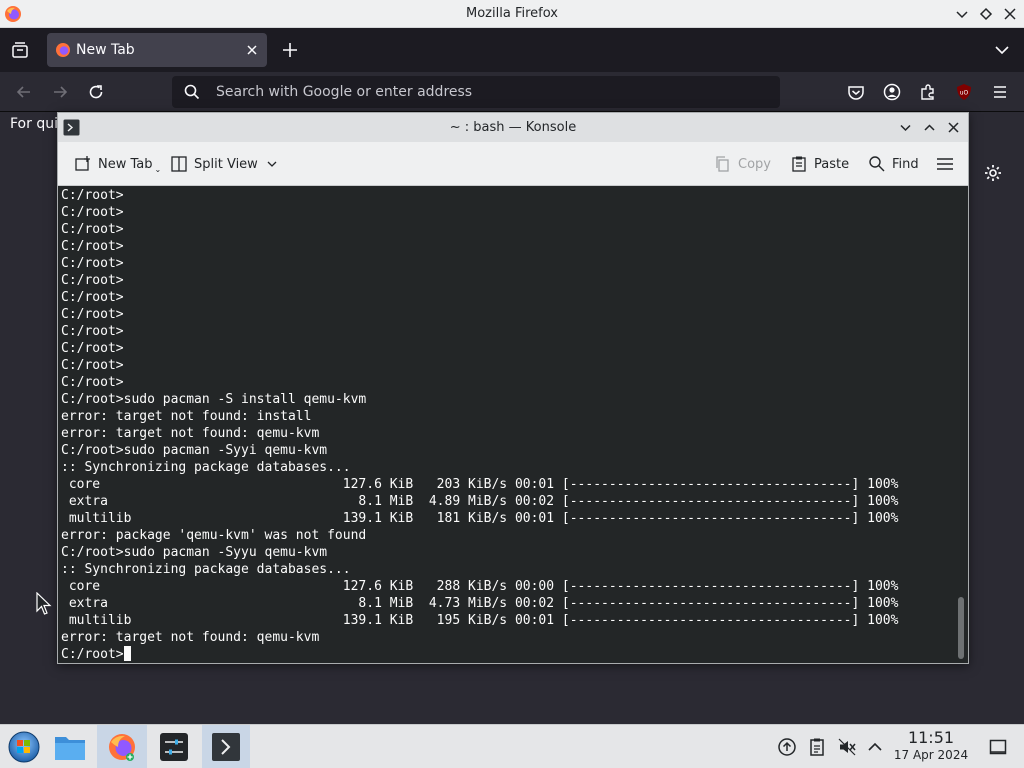 Image resolution: width=1024 pixels, height=768 pixels. I want to click on copy-icon, so click(722, 164).